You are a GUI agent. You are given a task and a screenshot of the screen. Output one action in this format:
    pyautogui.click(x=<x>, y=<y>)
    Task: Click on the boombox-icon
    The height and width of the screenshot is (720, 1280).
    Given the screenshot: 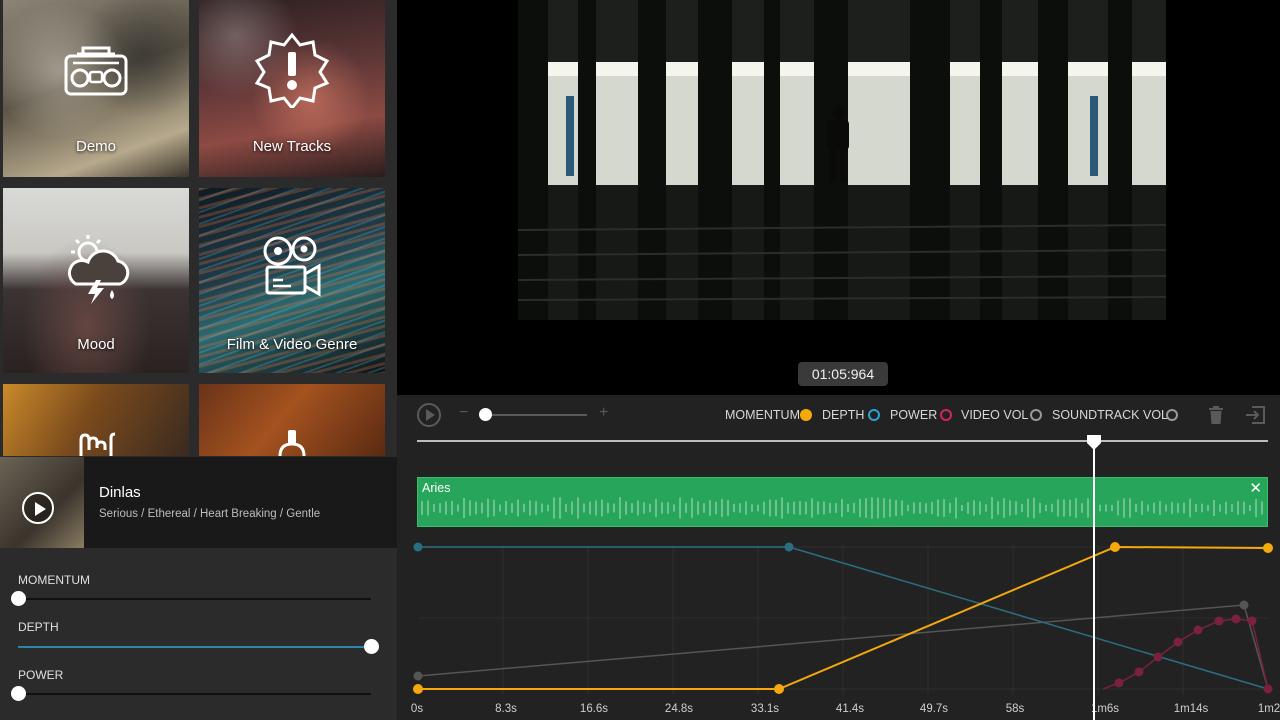 What is the action you would take?
    pyautogui.click(x=96, y=71)
    